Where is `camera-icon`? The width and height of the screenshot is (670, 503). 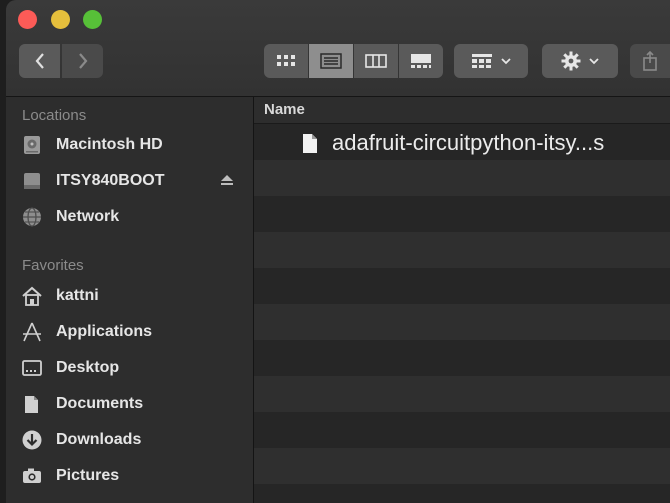
camera-icon is located at coordinates (32, 476).